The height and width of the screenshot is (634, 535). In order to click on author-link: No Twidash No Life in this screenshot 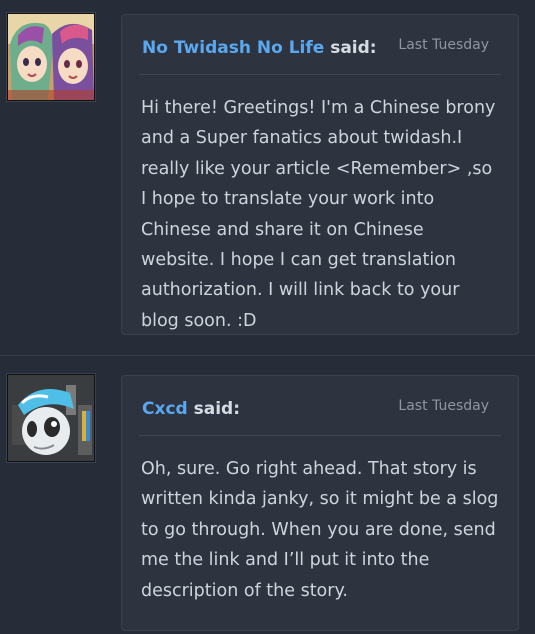, I will do `click(233, 48)`.